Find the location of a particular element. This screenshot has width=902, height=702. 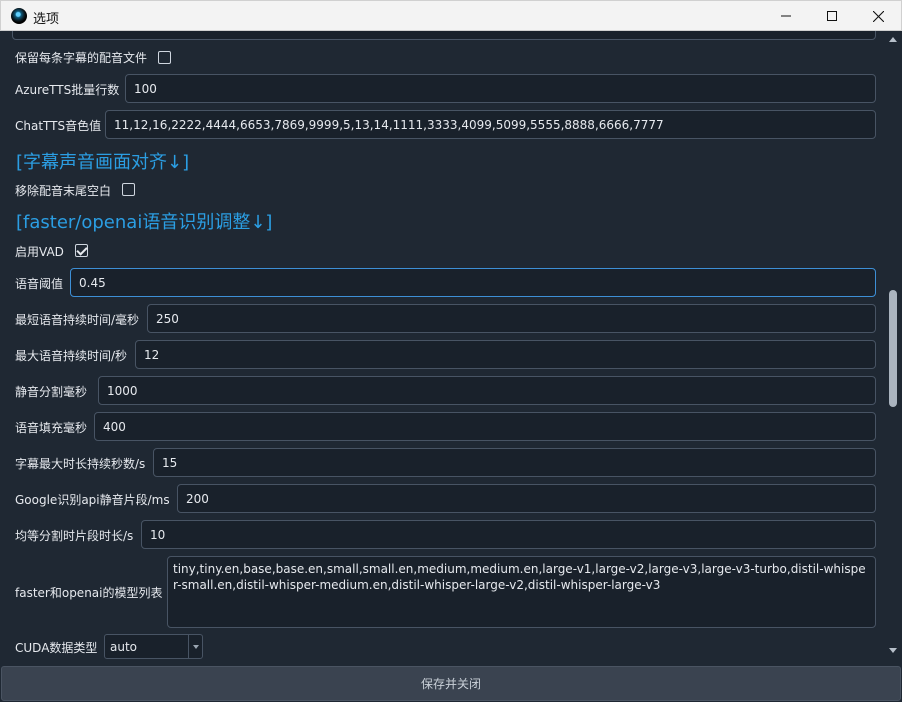

maximize-button is located at coordinates (832, 16).